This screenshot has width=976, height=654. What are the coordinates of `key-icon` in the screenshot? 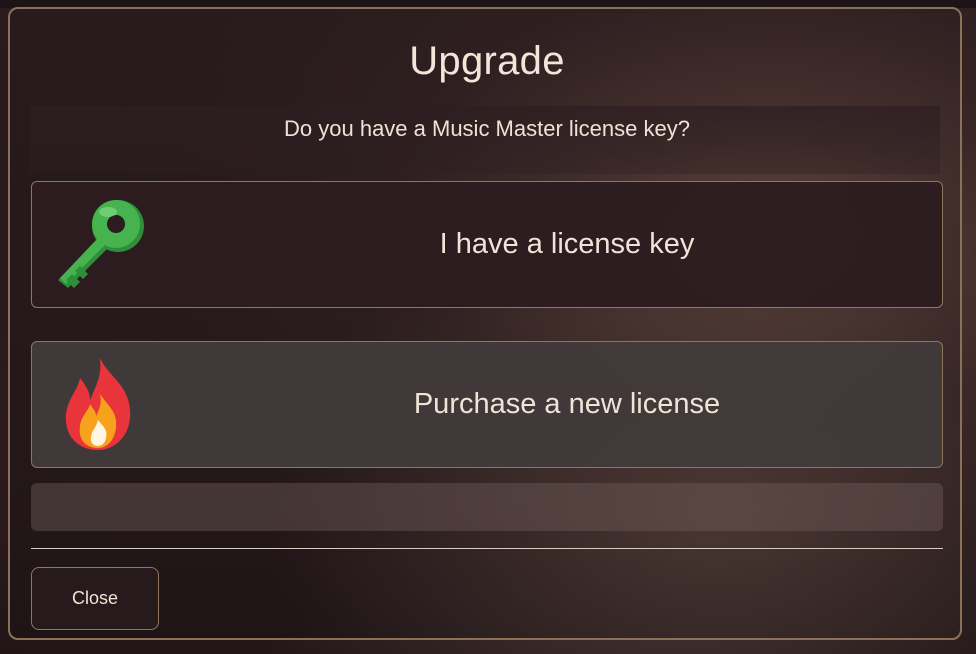 It's located at (101, 244).